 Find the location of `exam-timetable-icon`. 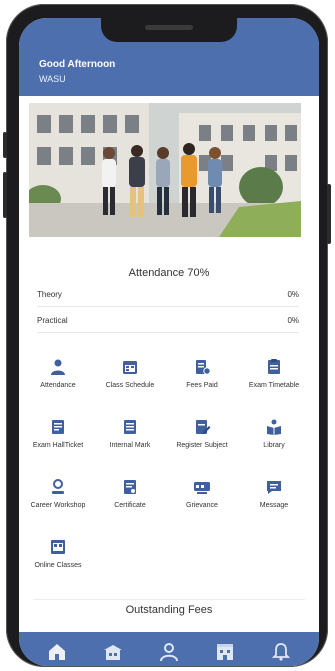

exam-timetable-icon is located at coordinates (274, 366).